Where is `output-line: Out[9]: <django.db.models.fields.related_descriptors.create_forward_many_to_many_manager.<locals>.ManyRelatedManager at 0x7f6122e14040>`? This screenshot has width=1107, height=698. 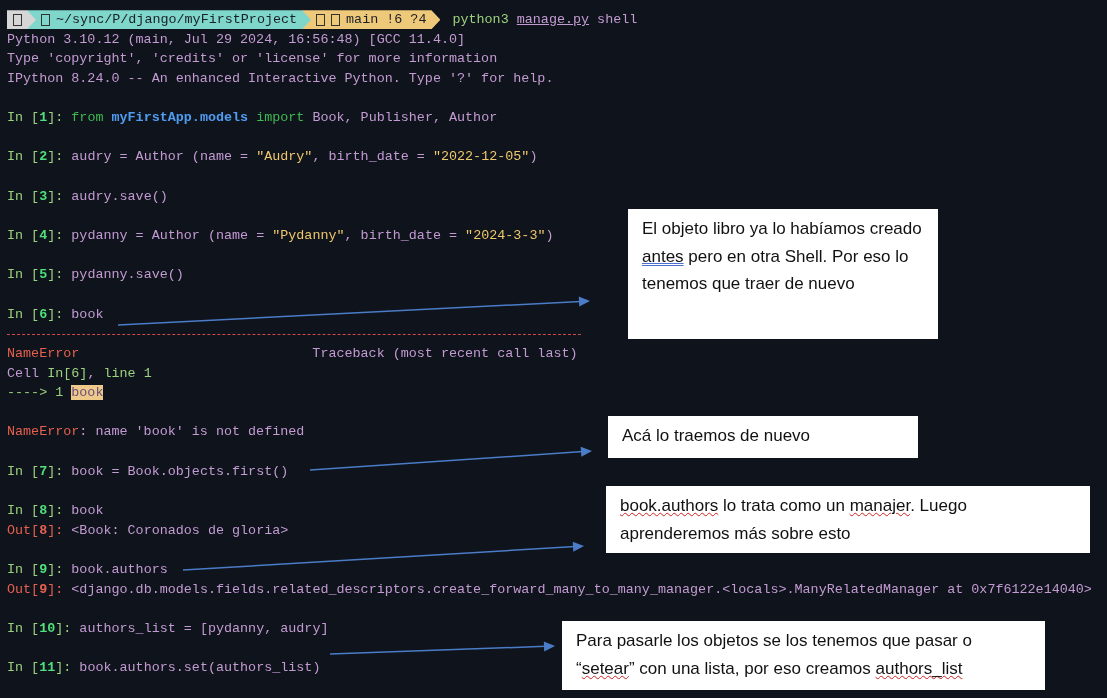
output-line: Out[9]: <django.db.models.fields.related_descriptors.create_forward_many_to_many_manager.<locals>.ManyRelatedManager at 0x7f6122e14040> is located at coordinates (549, 589).